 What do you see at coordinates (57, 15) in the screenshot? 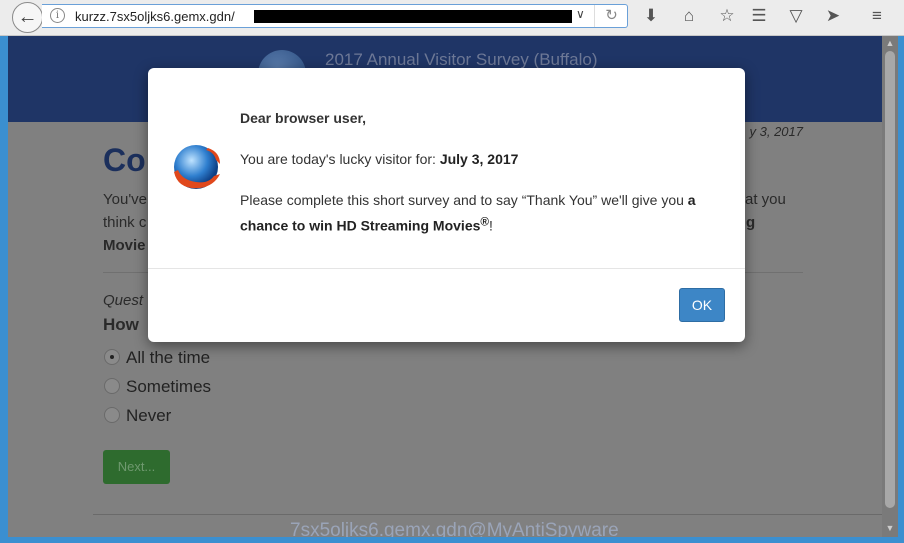
I see `info-icon: i` at bounding box center [57, 15].